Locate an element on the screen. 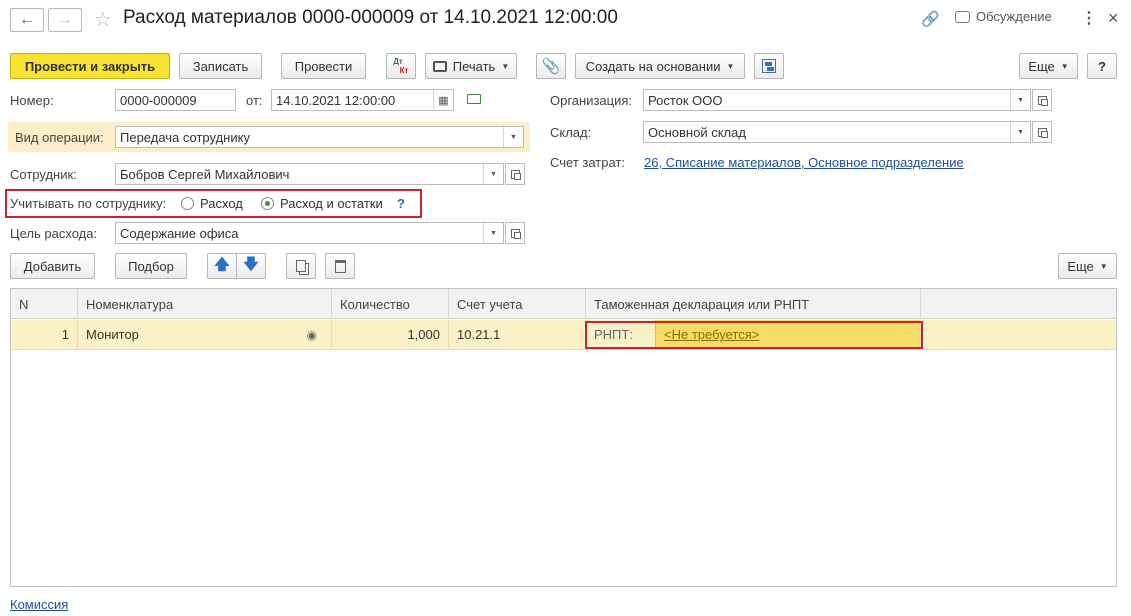 The image size is (1131, 616). kt-label: Кт is located at coordinates (404, 70).